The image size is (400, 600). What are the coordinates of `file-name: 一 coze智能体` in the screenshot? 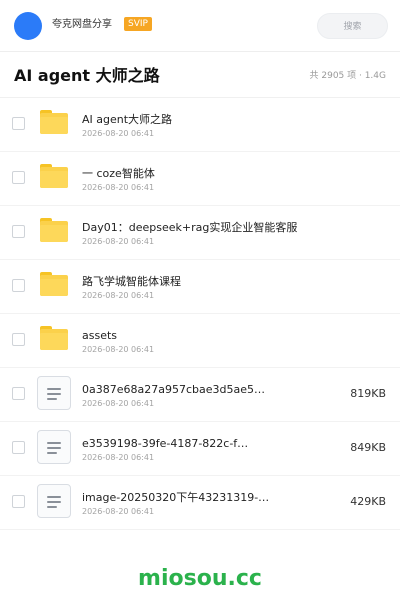 It's located at (118, 173).